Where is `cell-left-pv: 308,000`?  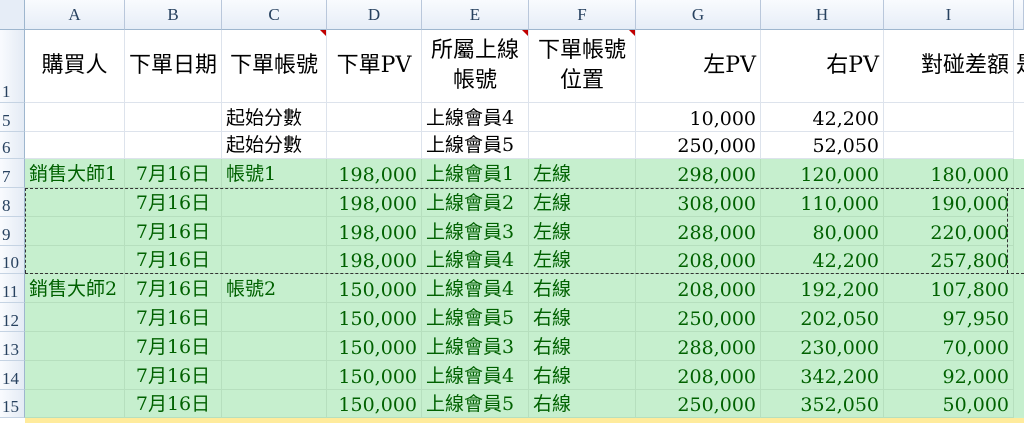
cell-left-pv: 308,000 is located at coordinates (698, 202).